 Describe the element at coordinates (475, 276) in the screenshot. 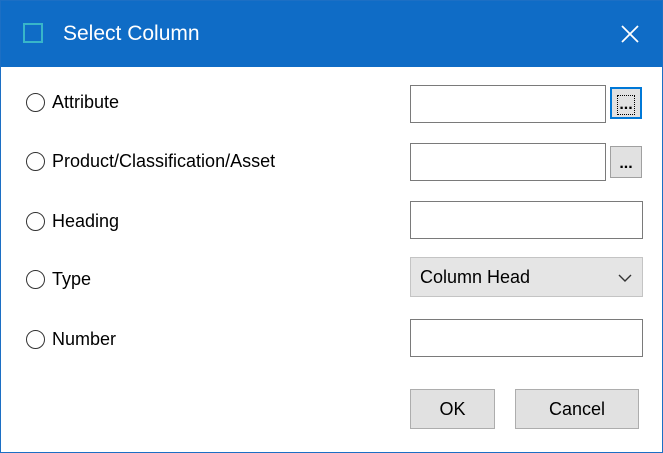

I see `type-selected-value: Column Head` at that location.